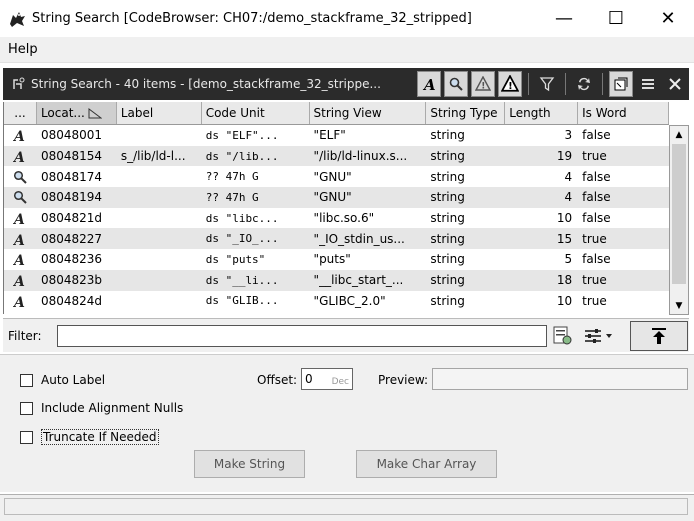  I want to click on show-conflicting-strings-icon: !, so click(510, 84).